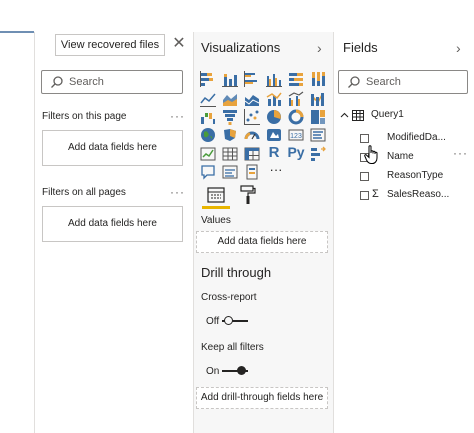 The image size is (474, 433). What do you see at coordinates (387, 114) in the screenshot?
I see `table-name: Query1` at bounding box center [387, 114].